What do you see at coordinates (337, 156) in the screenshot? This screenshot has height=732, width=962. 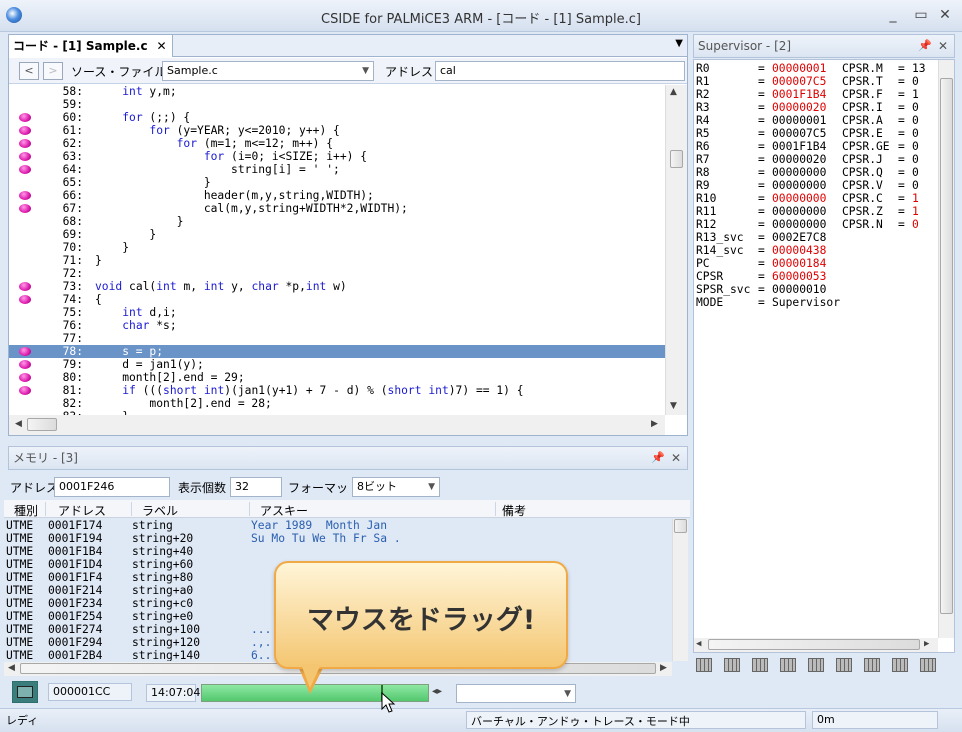 I see `code-line: 63: for (i=0; i<SIZE; i++) {` at bounding box center [337, 156].